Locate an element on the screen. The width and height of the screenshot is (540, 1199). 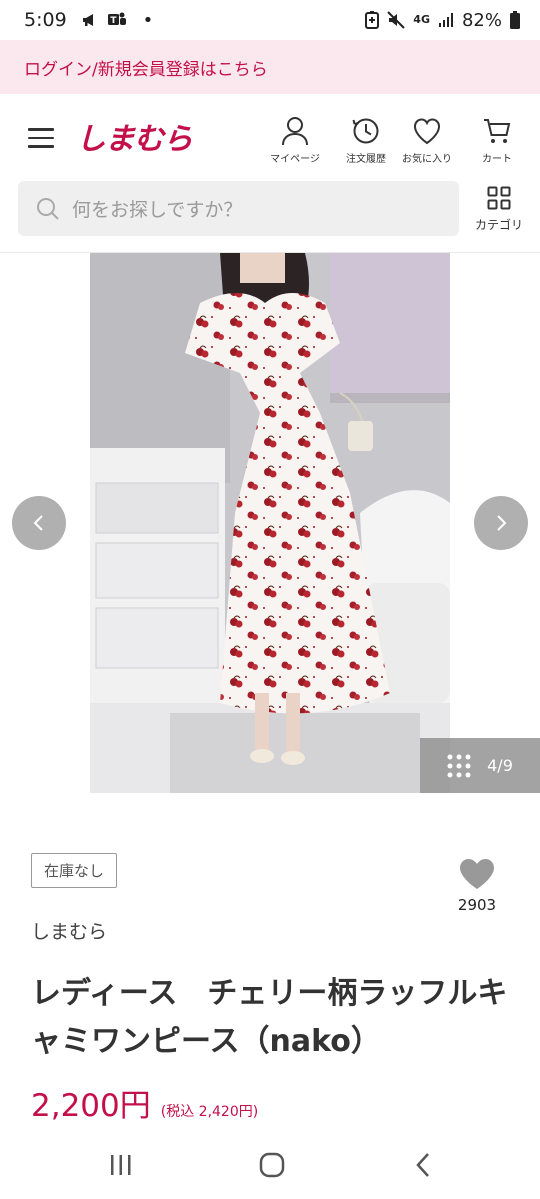
category-label: カテゴリ is located at coordinates (498, 225).